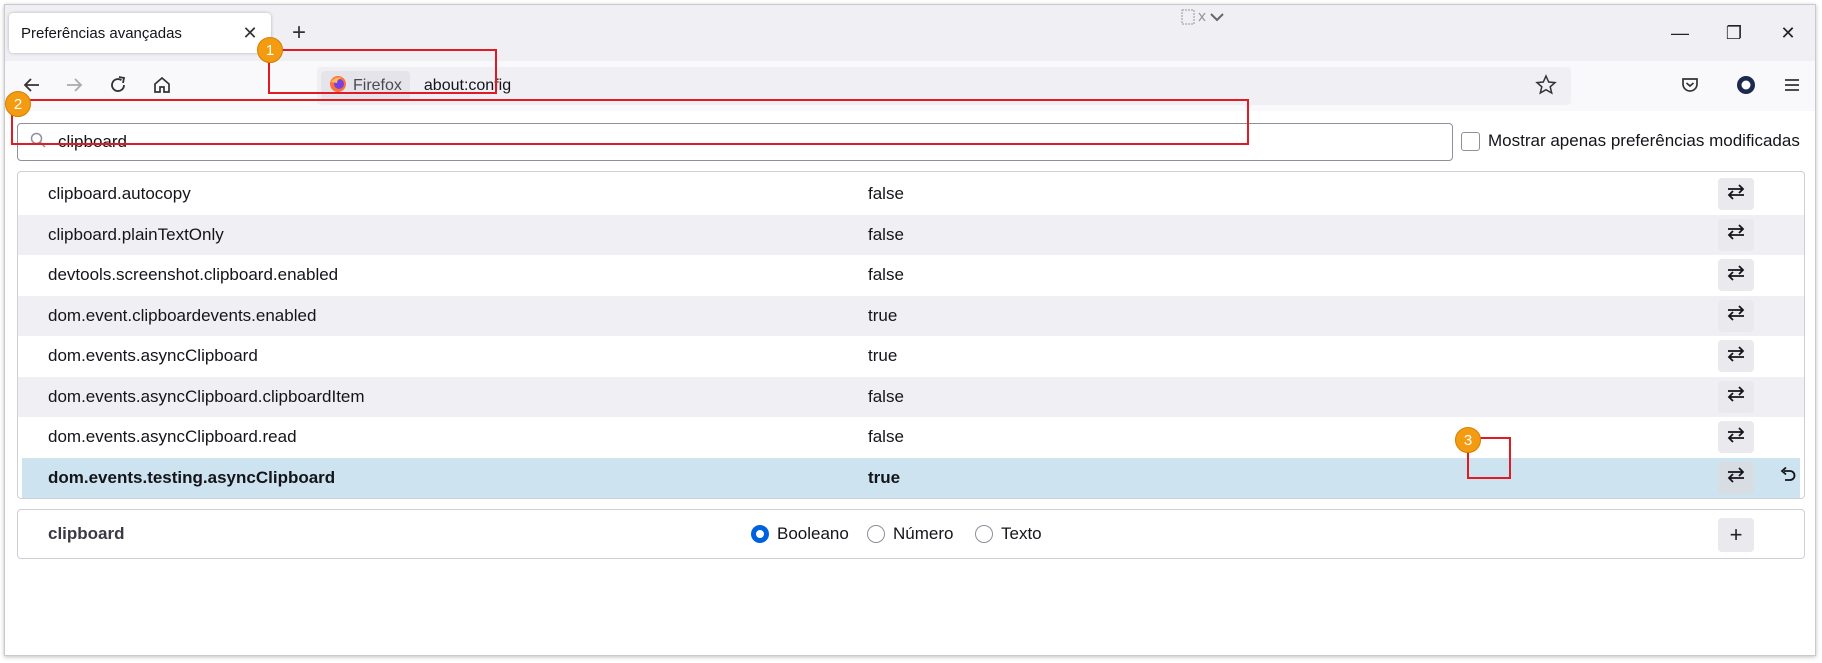 This screenshot has width=1822, height=663. Describe the element at coordinates (813, 533) in the screenshot. I see `type-boolean-label: Booleano` at that location.